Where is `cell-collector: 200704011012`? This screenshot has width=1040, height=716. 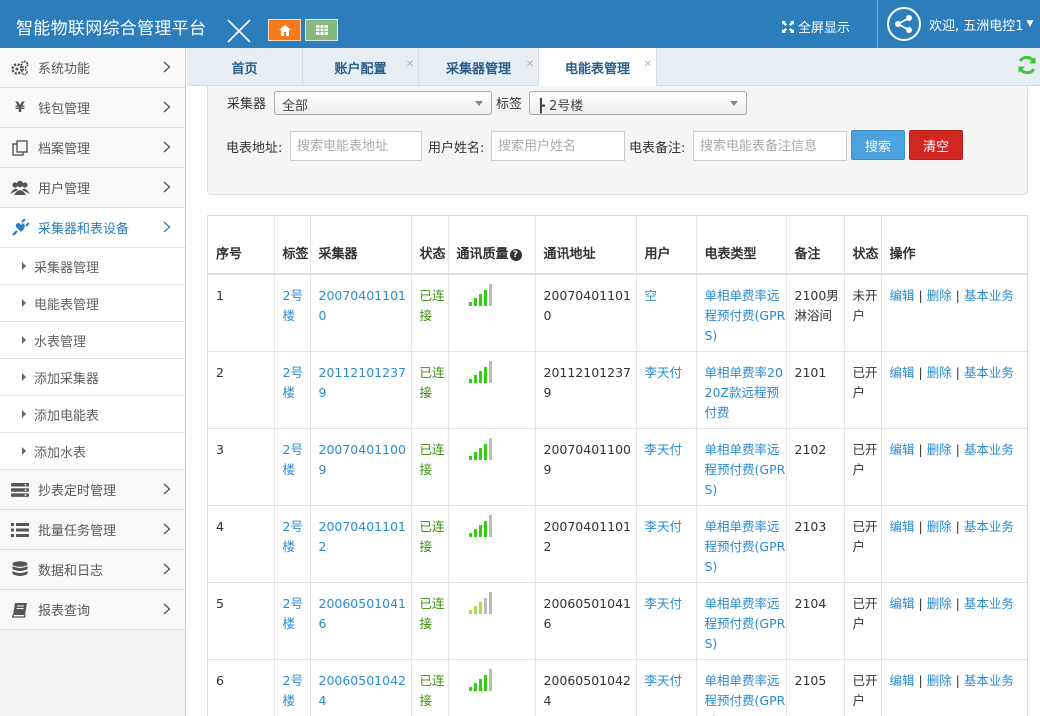
cell-collector: 200704011012 is located at coordinates (361, 544).